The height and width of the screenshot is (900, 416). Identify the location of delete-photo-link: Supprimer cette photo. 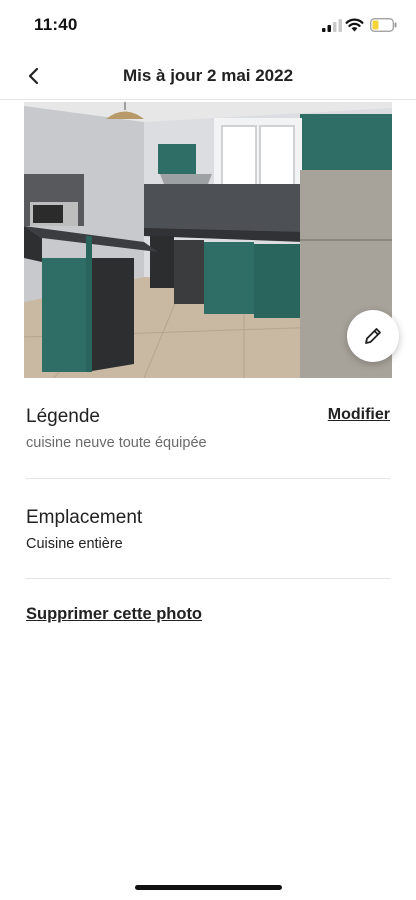
(114, 614).